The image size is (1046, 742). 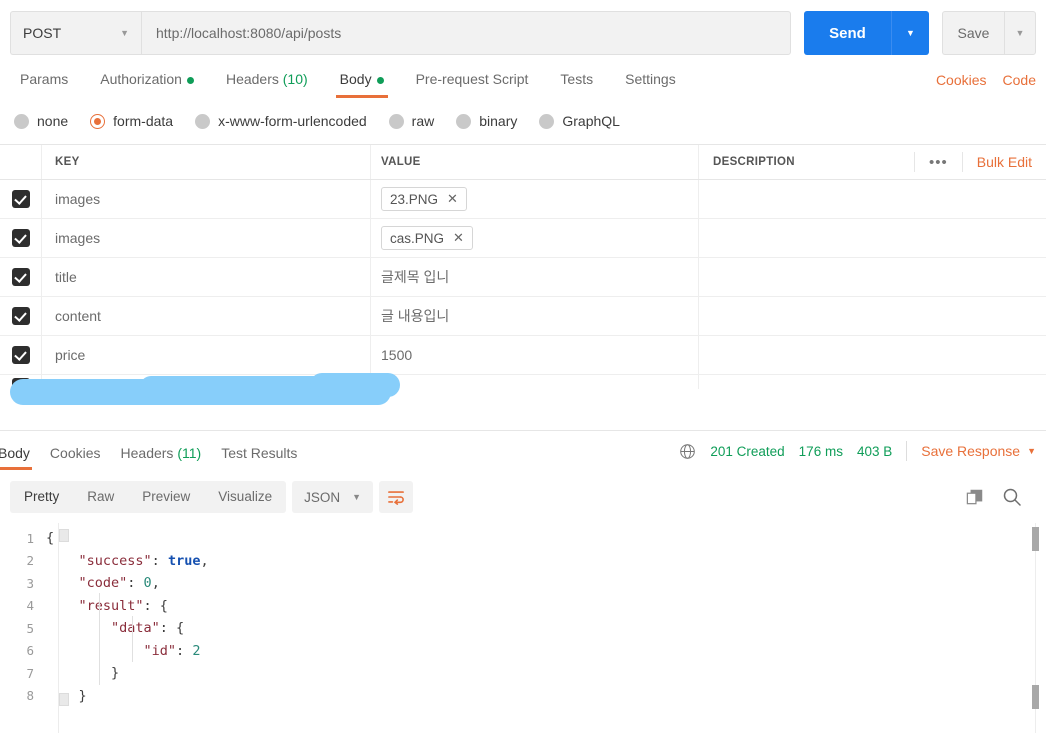 What do you see at coordinates (64, 699) in the screenshot?
I see `code-fold-marker-close` at bounding box center [64, 699].